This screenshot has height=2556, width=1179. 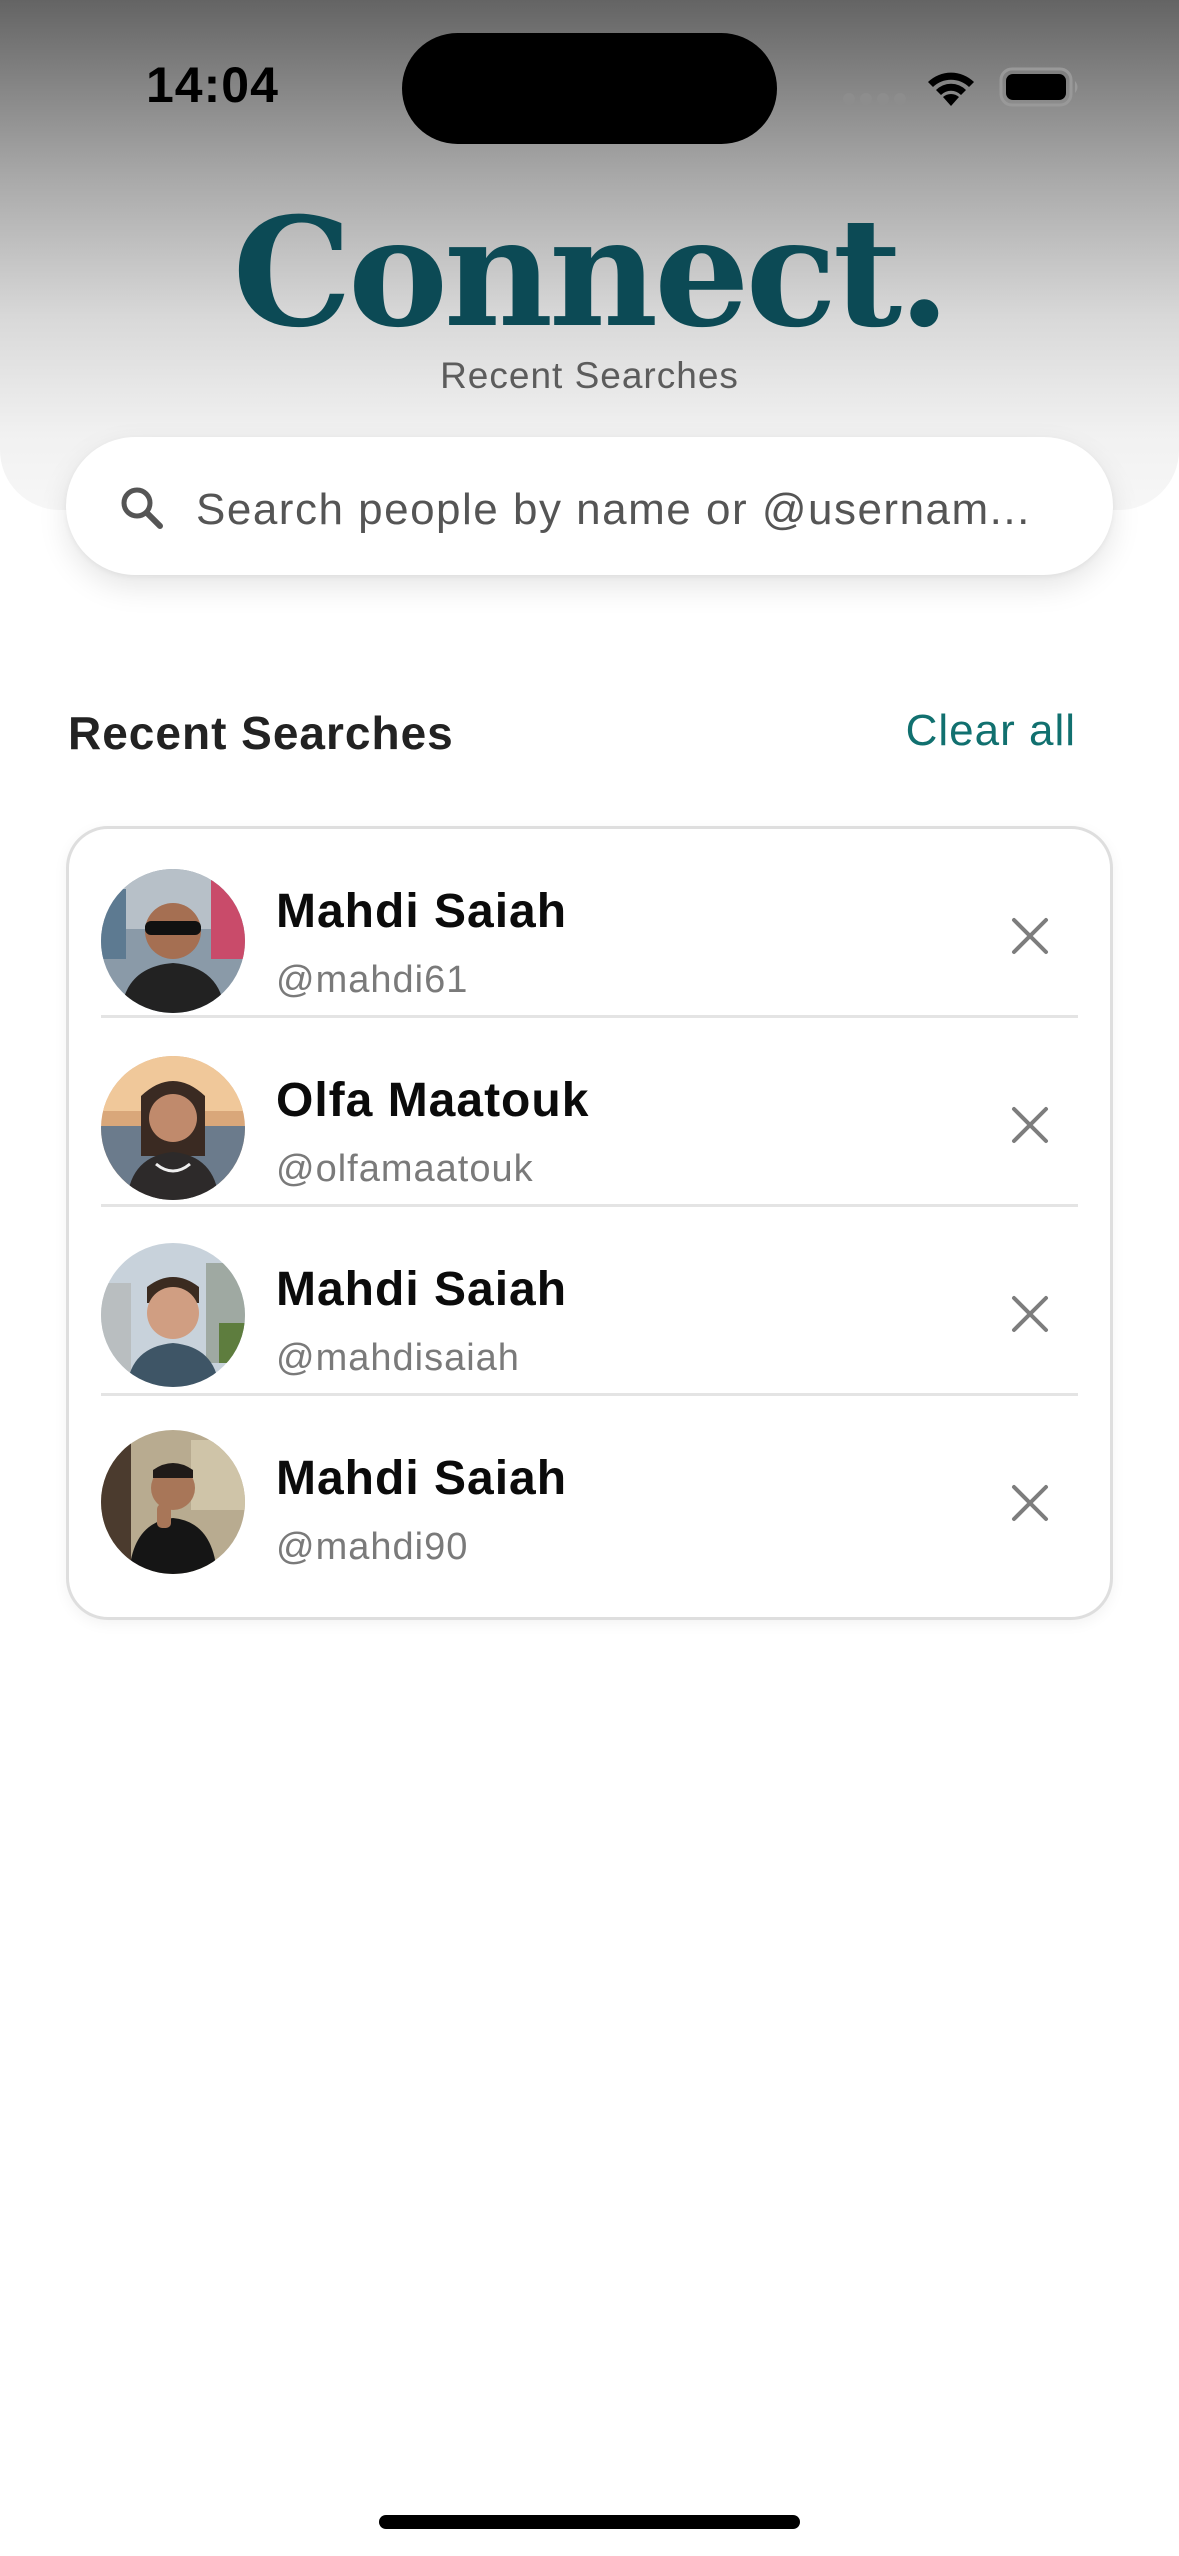 What do you see at coordinates (589, 923) in the screenshot?
I see `list-item: Mahdi Saiah @mahdi61` at bounding box center [589, 923].